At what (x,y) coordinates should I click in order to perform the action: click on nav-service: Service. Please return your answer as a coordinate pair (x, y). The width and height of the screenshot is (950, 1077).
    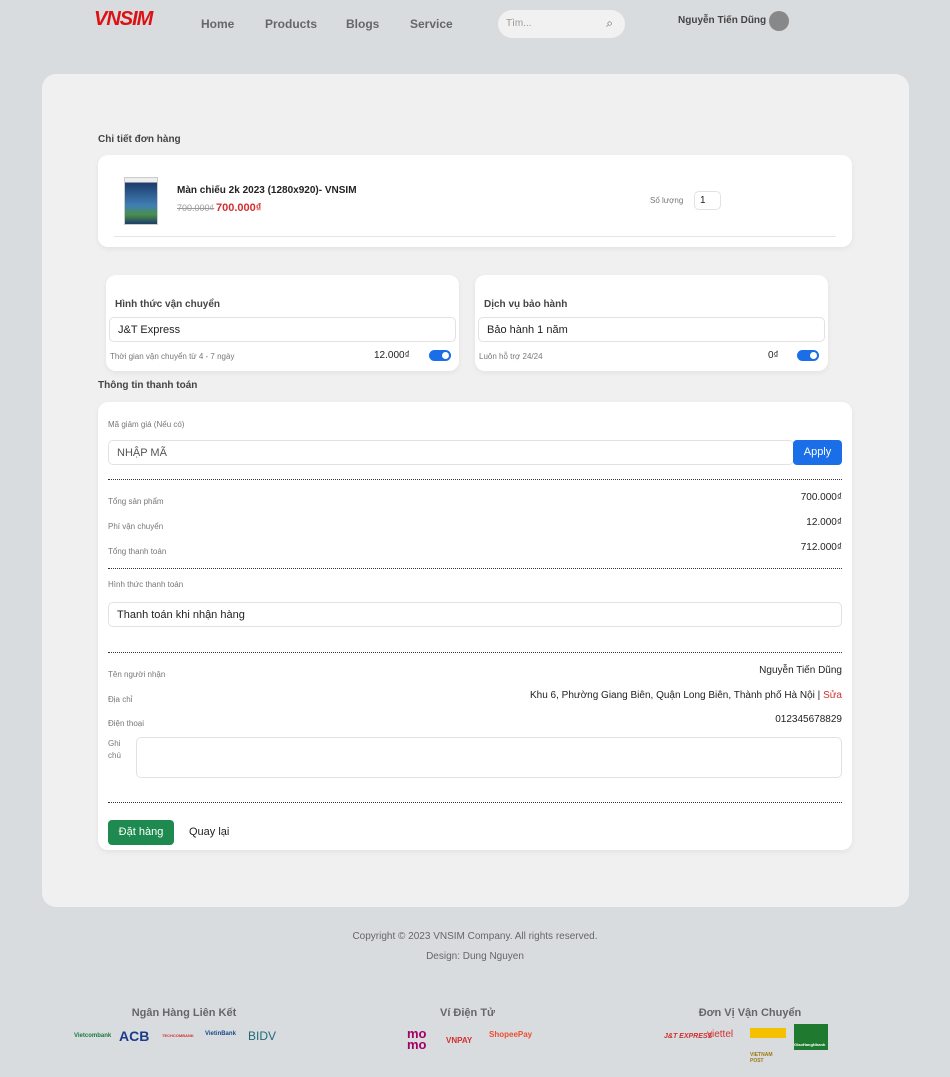
    Looking at the image, I should click on (431, 24).